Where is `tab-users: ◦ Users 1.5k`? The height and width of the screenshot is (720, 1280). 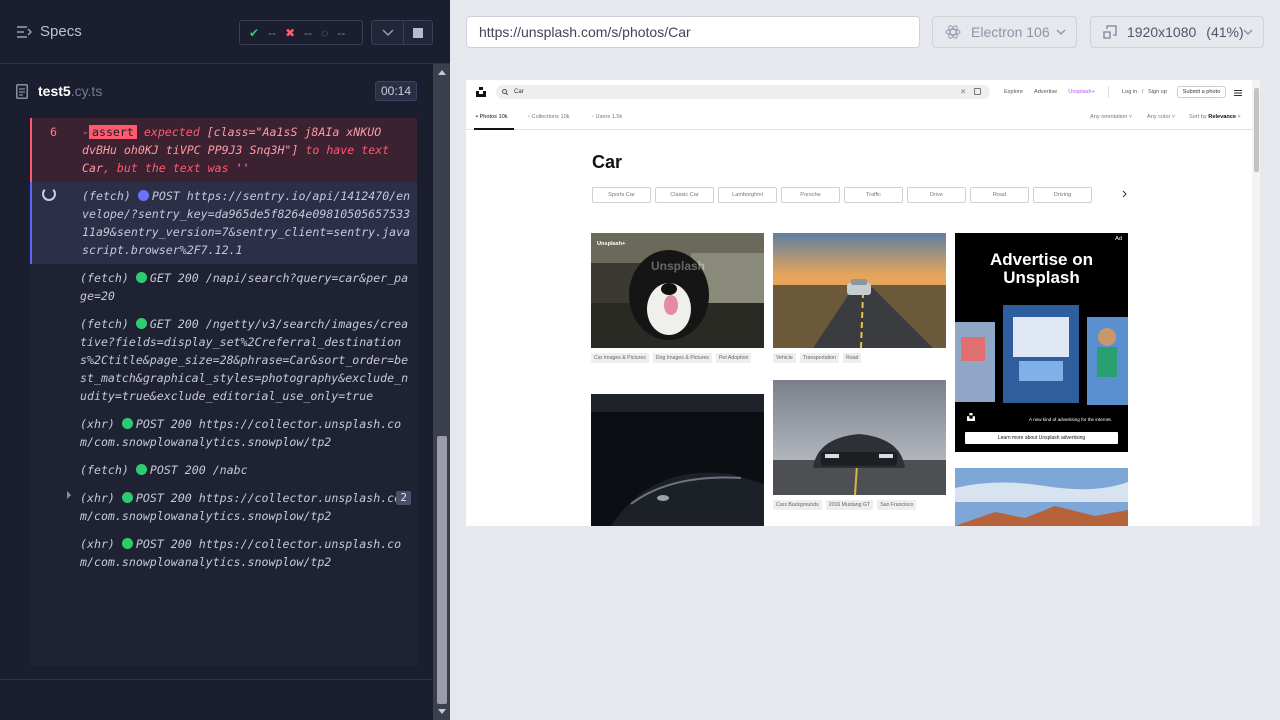 tab-users: ◦ Users 1.5k is located at coordinates (607, 117).